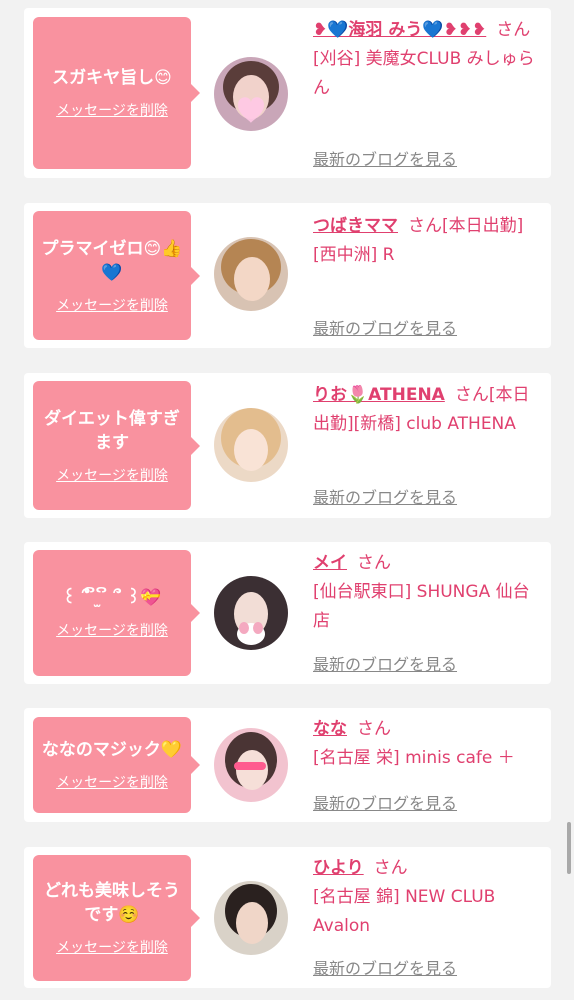 This screenshot has width=574, height=1000. I want to click on scrollbar, so click(569, 848).